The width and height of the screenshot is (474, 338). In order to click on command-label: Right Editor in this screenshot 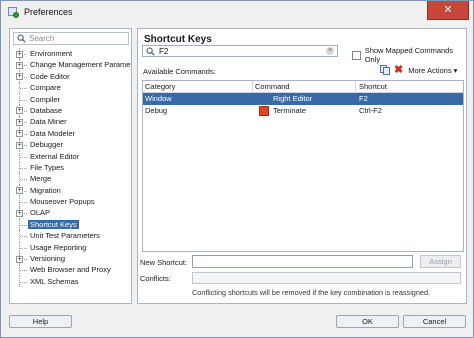, I will do `click(293, 98)`.